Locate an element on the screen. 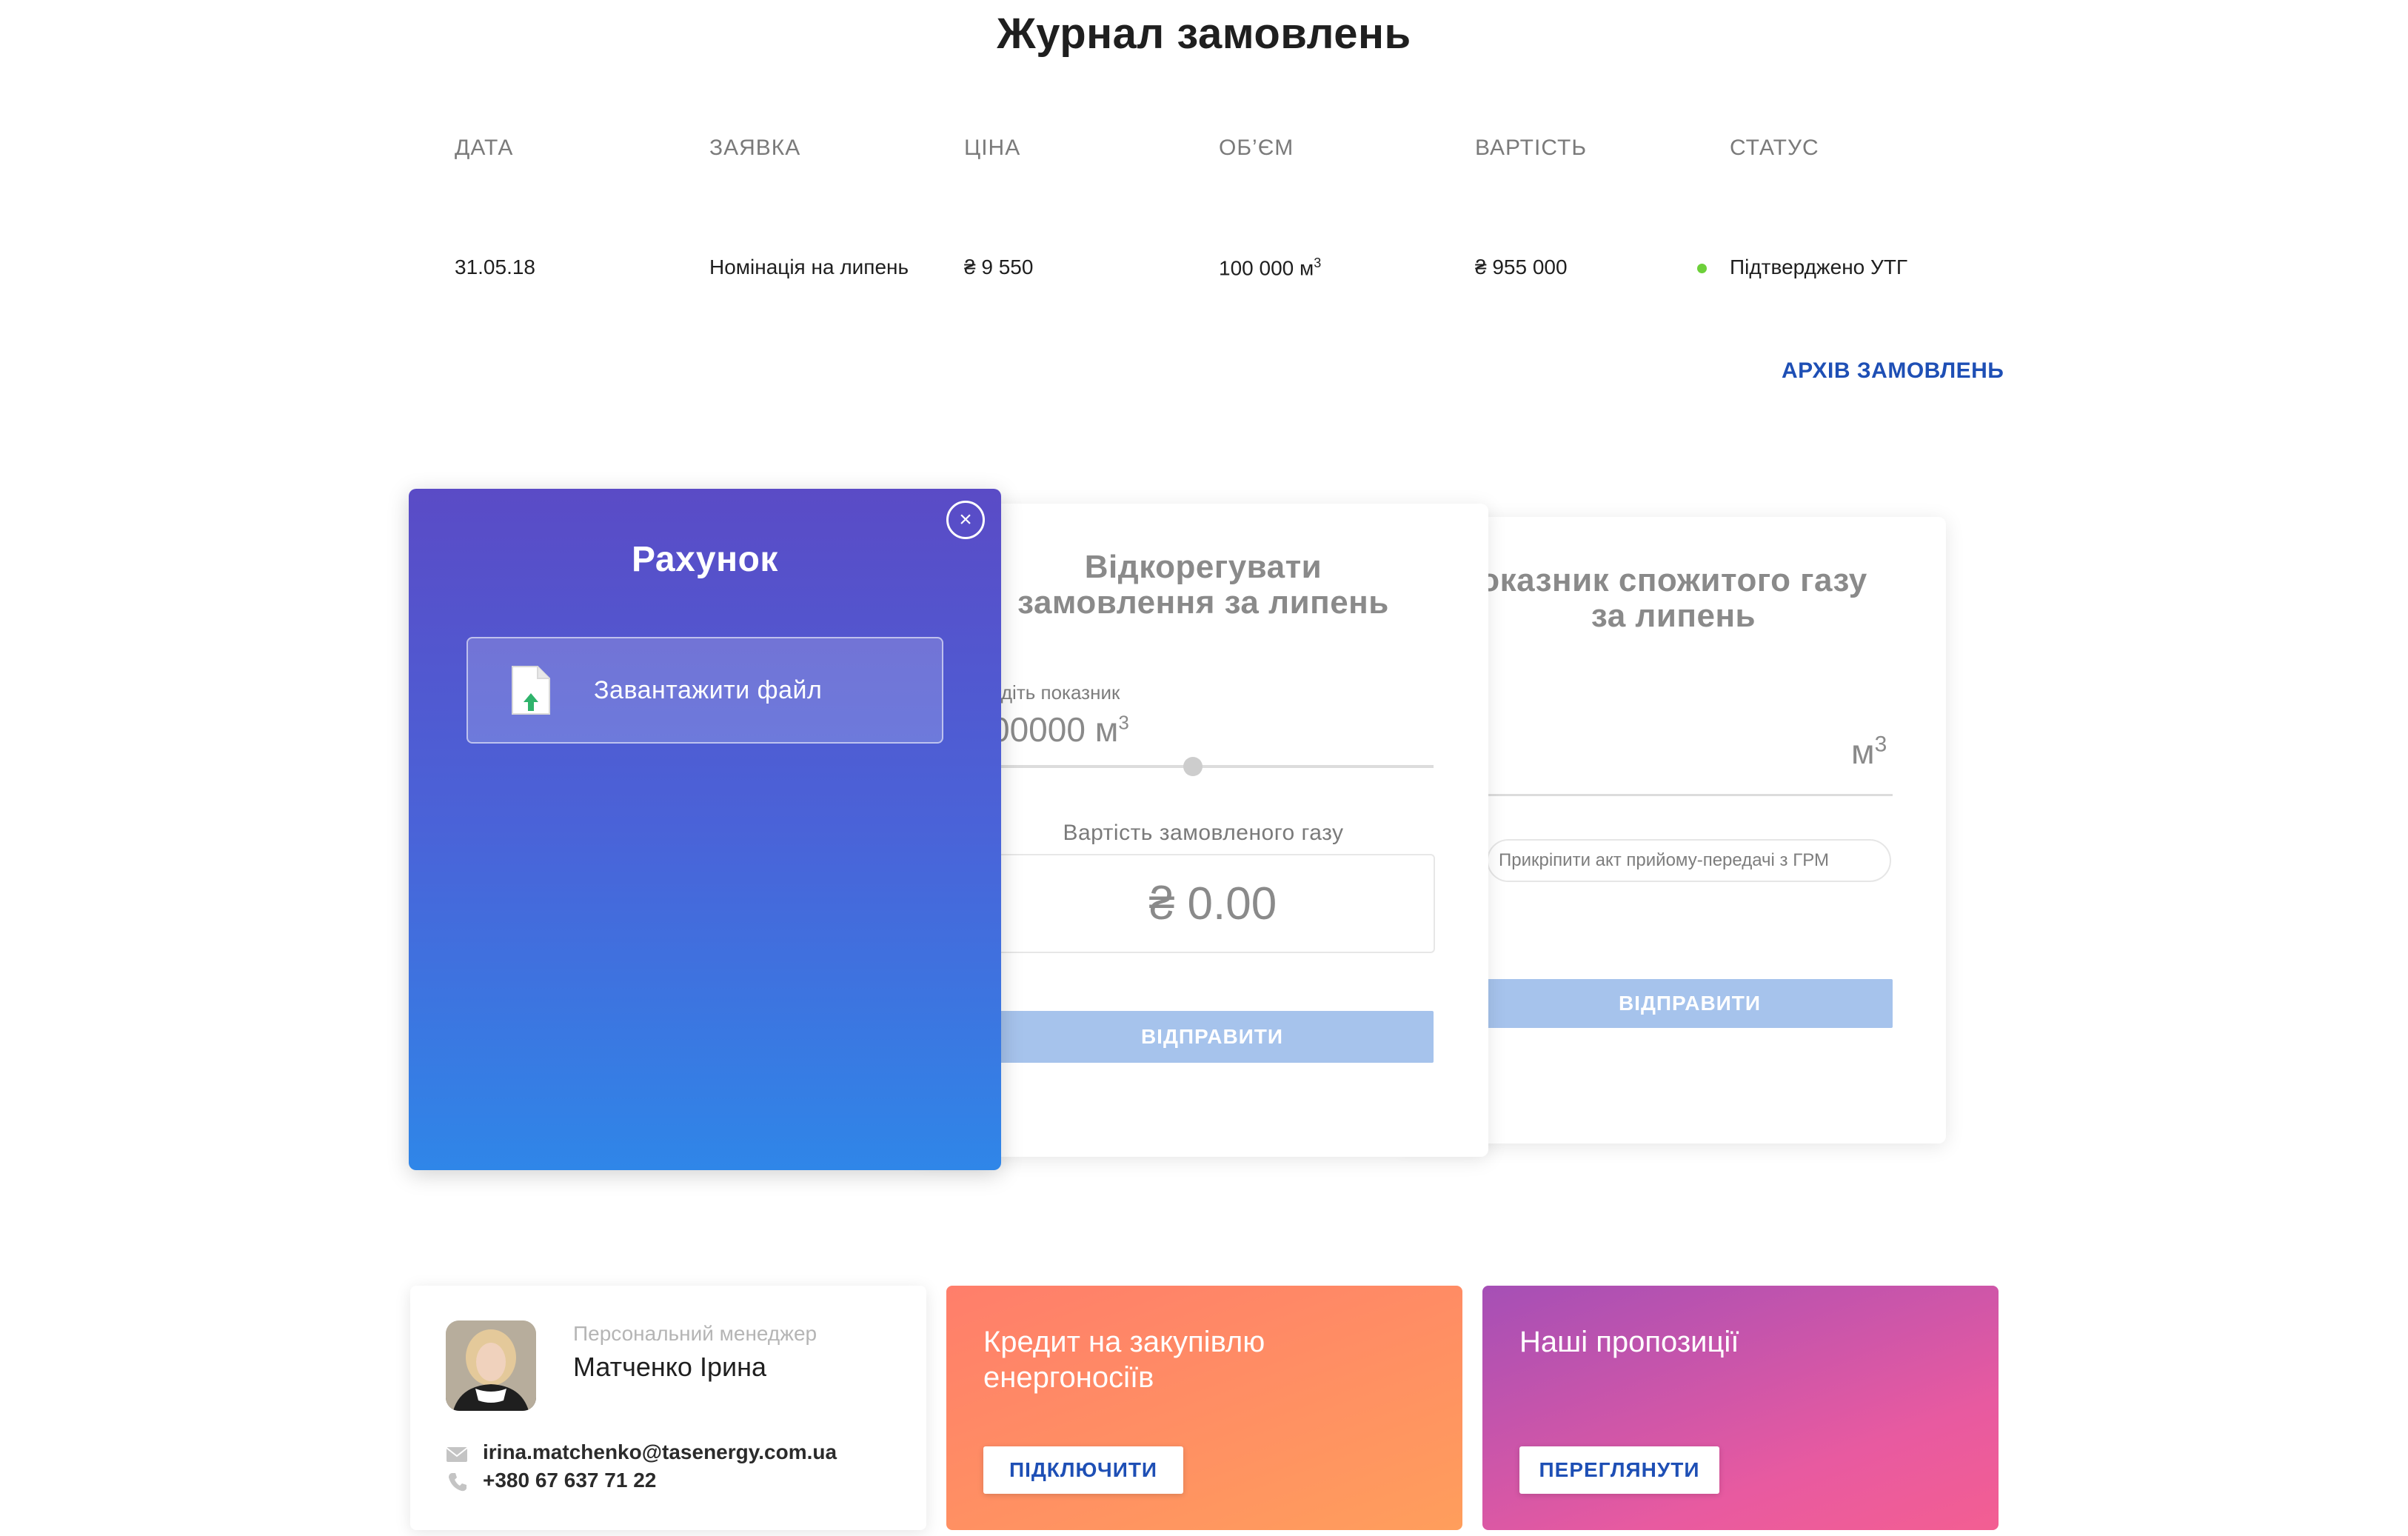 This screenshot has height=1536, width=2408. ordered-gas-cost-value: ₴ 0.00 is located at coordinates (1213, 904).